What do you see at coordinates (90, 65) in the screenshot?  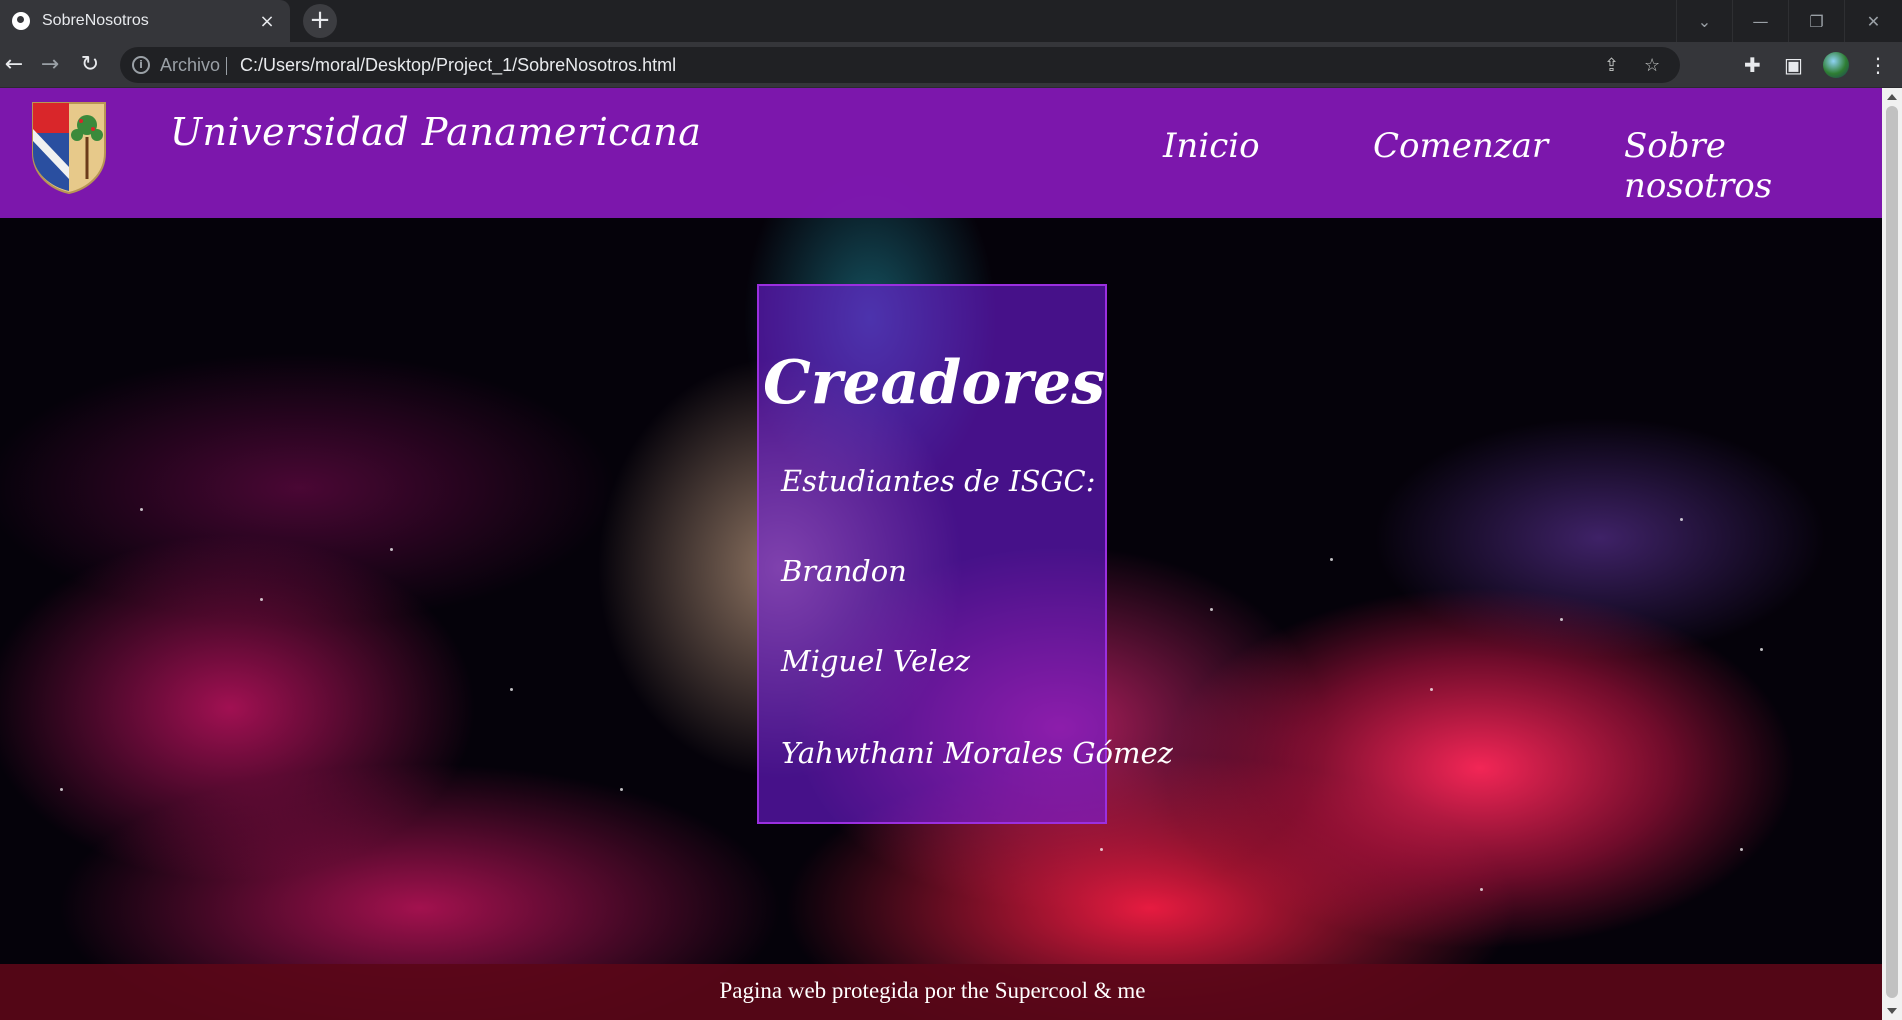 I see `reload-icon: ↻` at bounding box center [90, 65].